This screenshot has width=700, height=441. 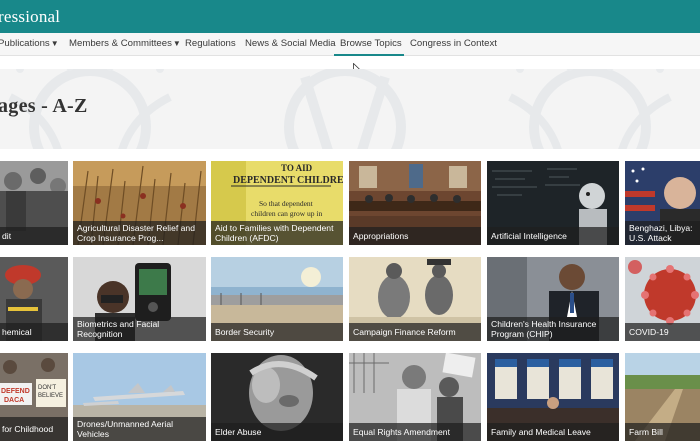 What do you see at coordinates (662, 203) in the screenshot?
I see `topic-tile: Benghazi, Libya: U.S. Attack` at bounding box center [662, 203].